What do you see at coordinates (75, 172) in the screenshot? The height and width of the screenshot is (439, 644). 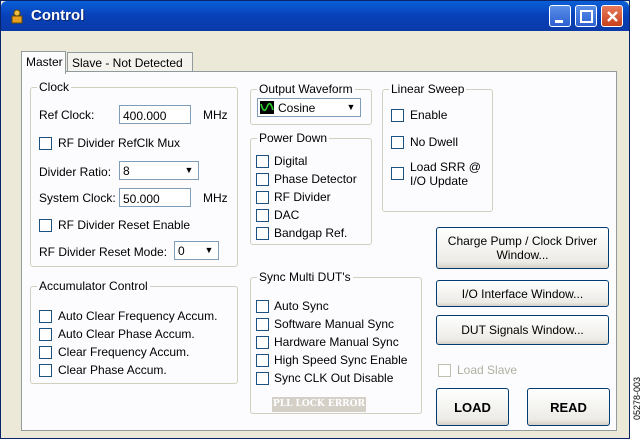 I see `divider-ratio-label: Divider Ratio:` at bounding box center [75, 172].